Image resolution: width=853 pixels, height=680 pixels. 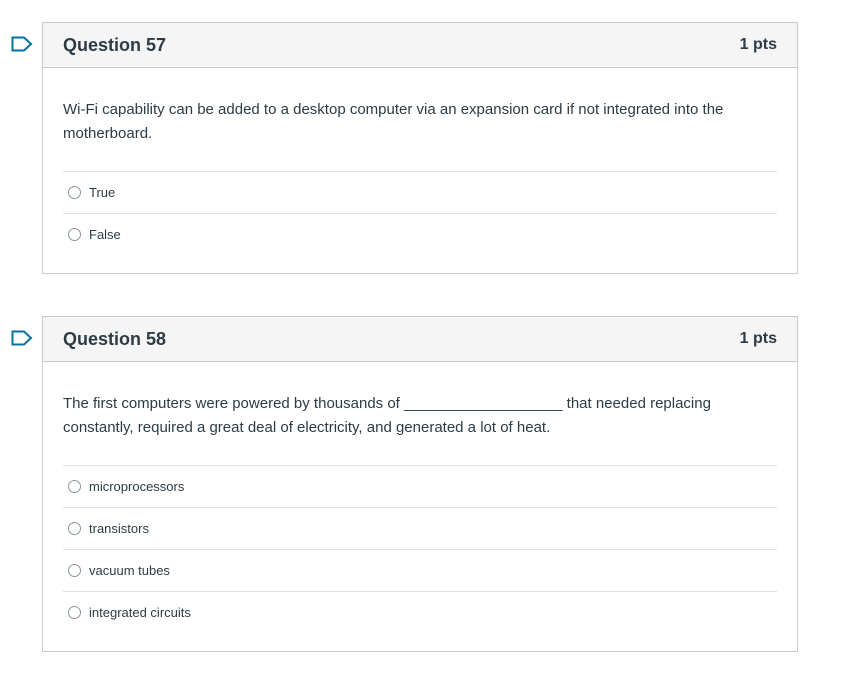 I want to click on answer-option: microprocessors, so click(x=420, y=487).